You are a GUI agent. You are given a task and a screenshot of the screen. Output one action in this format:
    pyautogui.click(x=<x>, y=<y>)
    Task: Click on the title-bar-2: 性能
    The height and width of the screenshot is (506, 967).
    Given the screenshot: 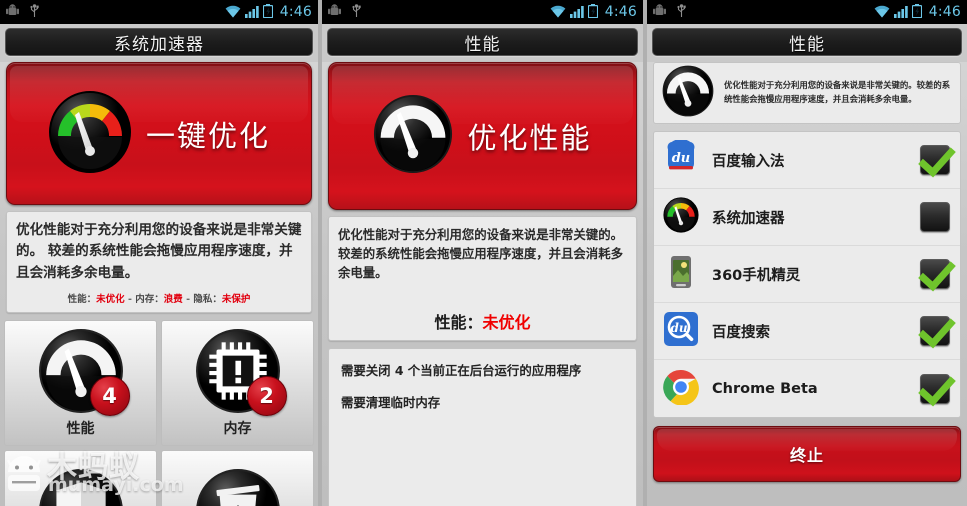 What is the action you would take?
    pyautogui.click(x=482, y=42)
    